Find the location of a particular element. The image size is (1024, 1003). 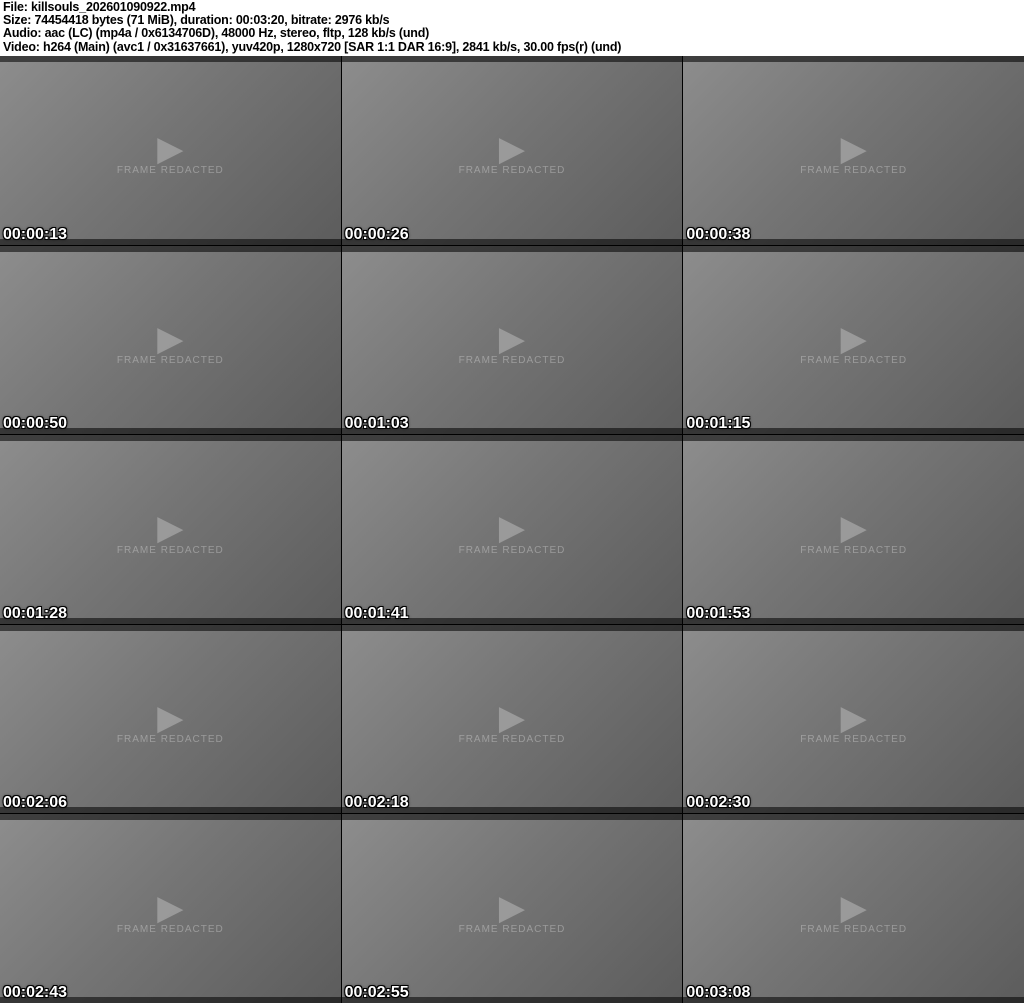

timestamp-overlay: 00:00:13 is located at coordinates (35, 234).